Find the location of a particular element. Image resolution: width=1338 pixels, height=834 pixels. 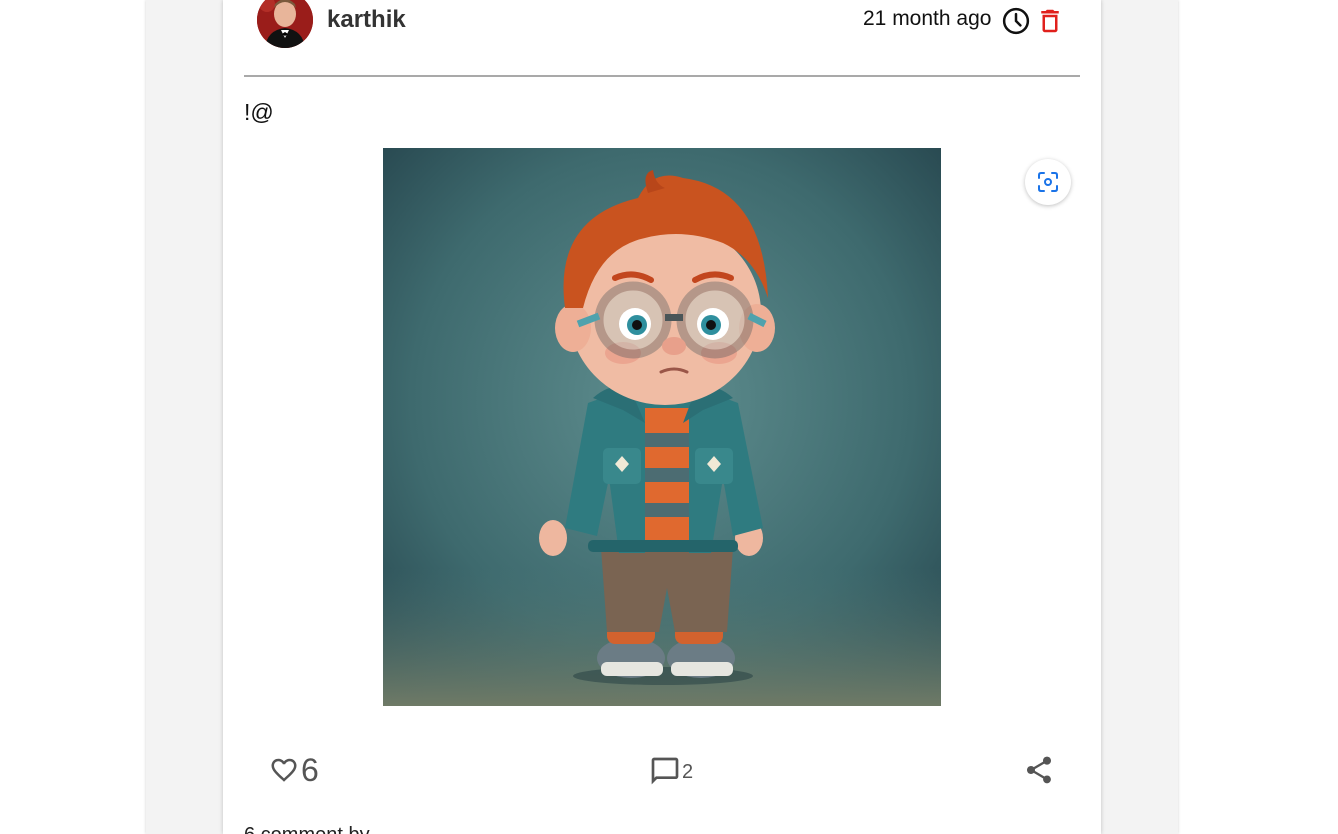

clock-icon is located at coordinates (1016, 21).